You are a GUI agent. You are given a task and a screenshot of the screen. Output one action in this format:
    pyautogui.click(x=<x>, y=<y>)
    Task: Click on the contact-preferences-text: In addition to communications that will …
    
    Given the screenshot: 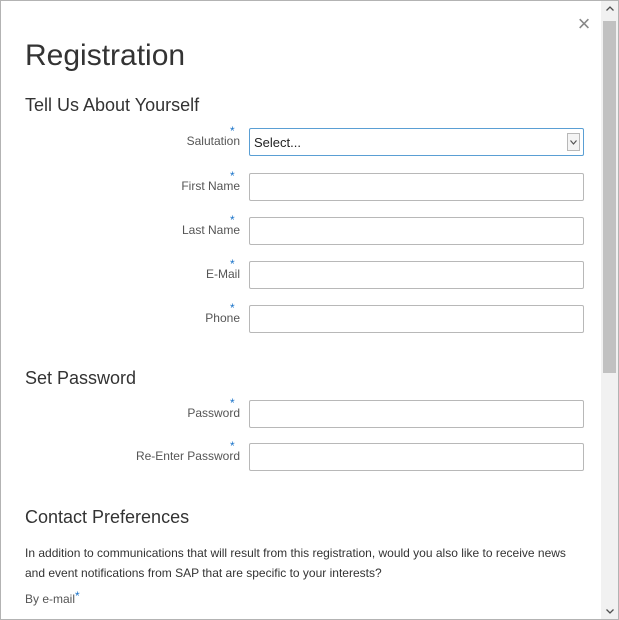 What is the action you would take?
    pyautogui.click(x=295, y=563)
    